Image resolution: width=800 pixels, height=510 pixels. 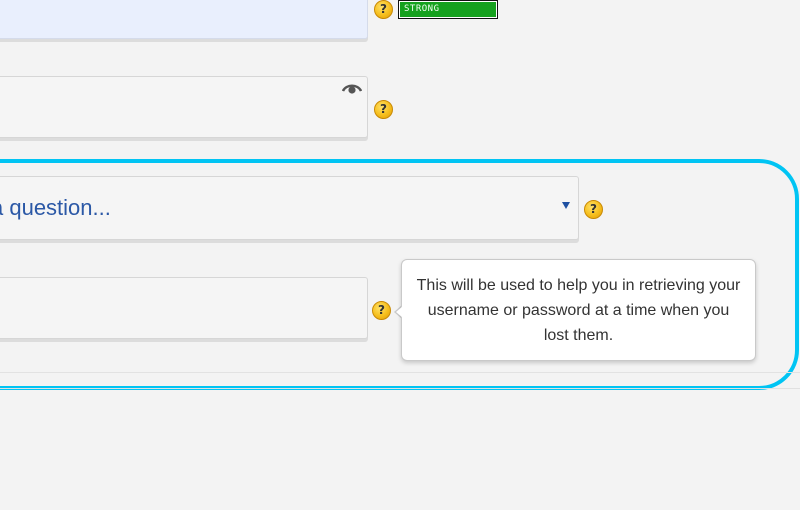 I want to click on password-help-icon: ?, so click(x=383, y=9).